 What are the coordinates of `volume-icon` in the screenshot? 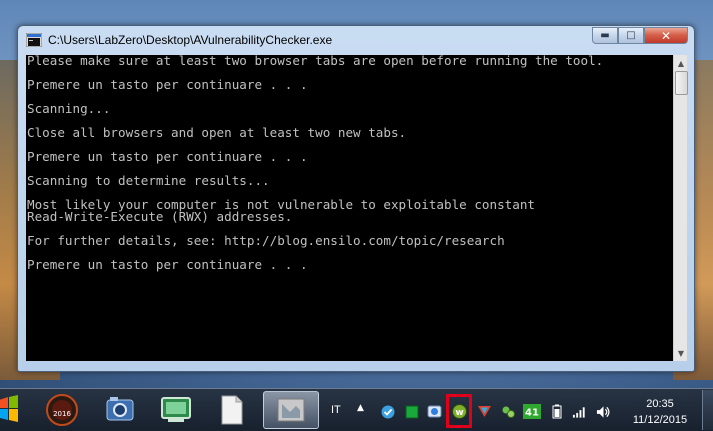 It's located at (603, 411).